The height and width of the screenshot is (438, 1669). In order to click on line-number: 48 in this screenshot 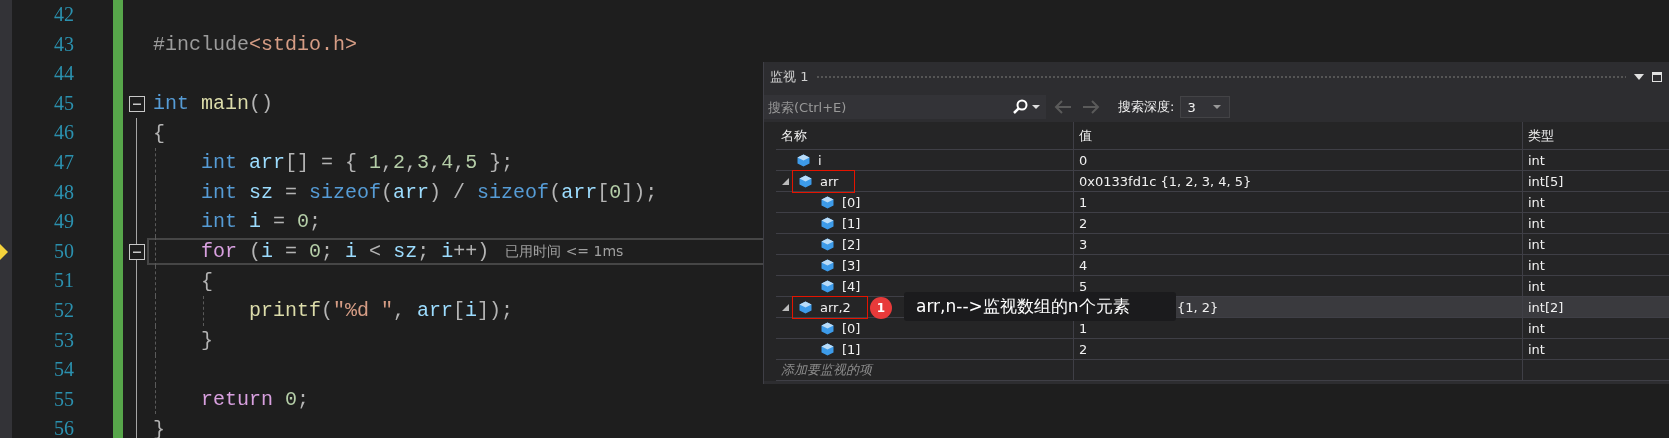, I will do `click(64, 191)`.